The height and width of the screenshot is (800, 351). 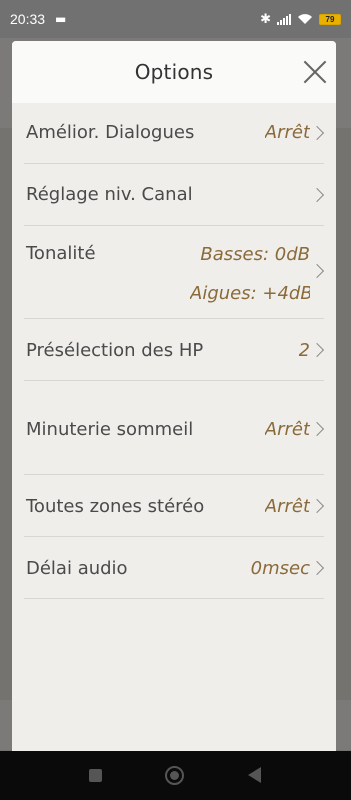 I want to click on option-speaker-preset: Présélection des HP 2, so click(x=174, y=350).